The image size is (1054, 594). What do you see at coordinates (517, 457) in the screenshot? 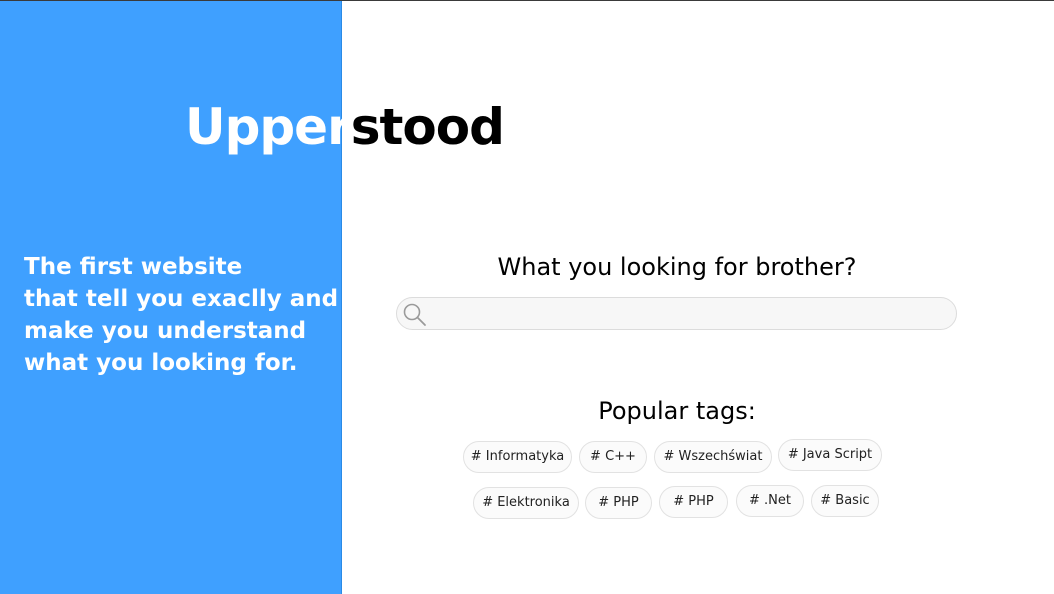
I see `tag-informatyka: # Informatyka` at bounding box center [517, 457].